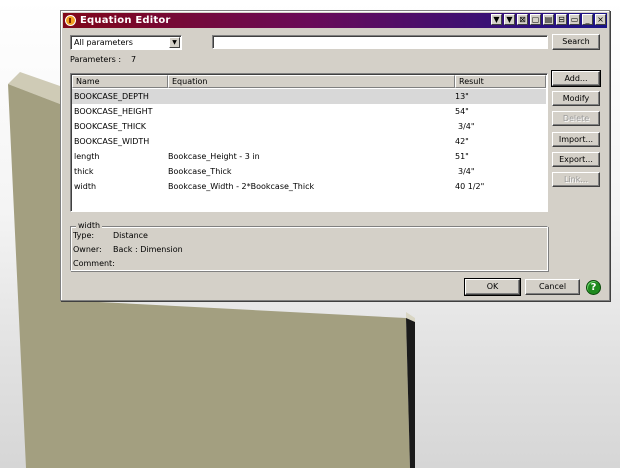  Describe the element at coordinates (593, 287) in the screenshot. I see `help-icon: ?` at that location.